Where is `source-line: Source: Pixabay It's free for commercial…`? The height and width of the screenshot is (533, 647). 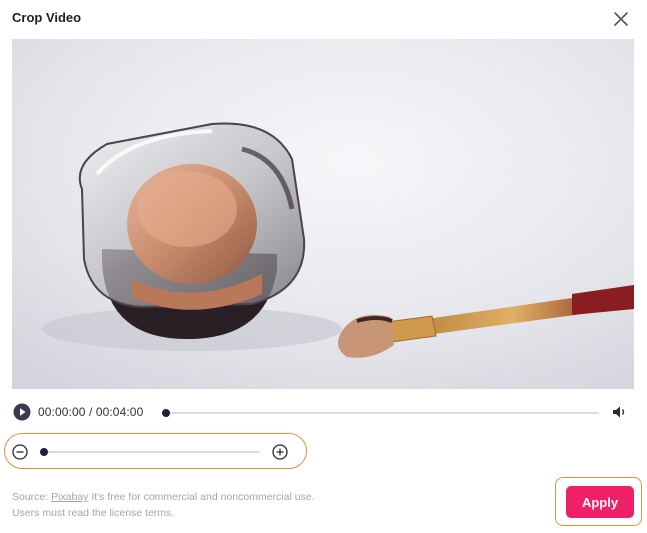 source-line: Source: Pixabay It's free for commercial… is located at coordinates (163, 497).